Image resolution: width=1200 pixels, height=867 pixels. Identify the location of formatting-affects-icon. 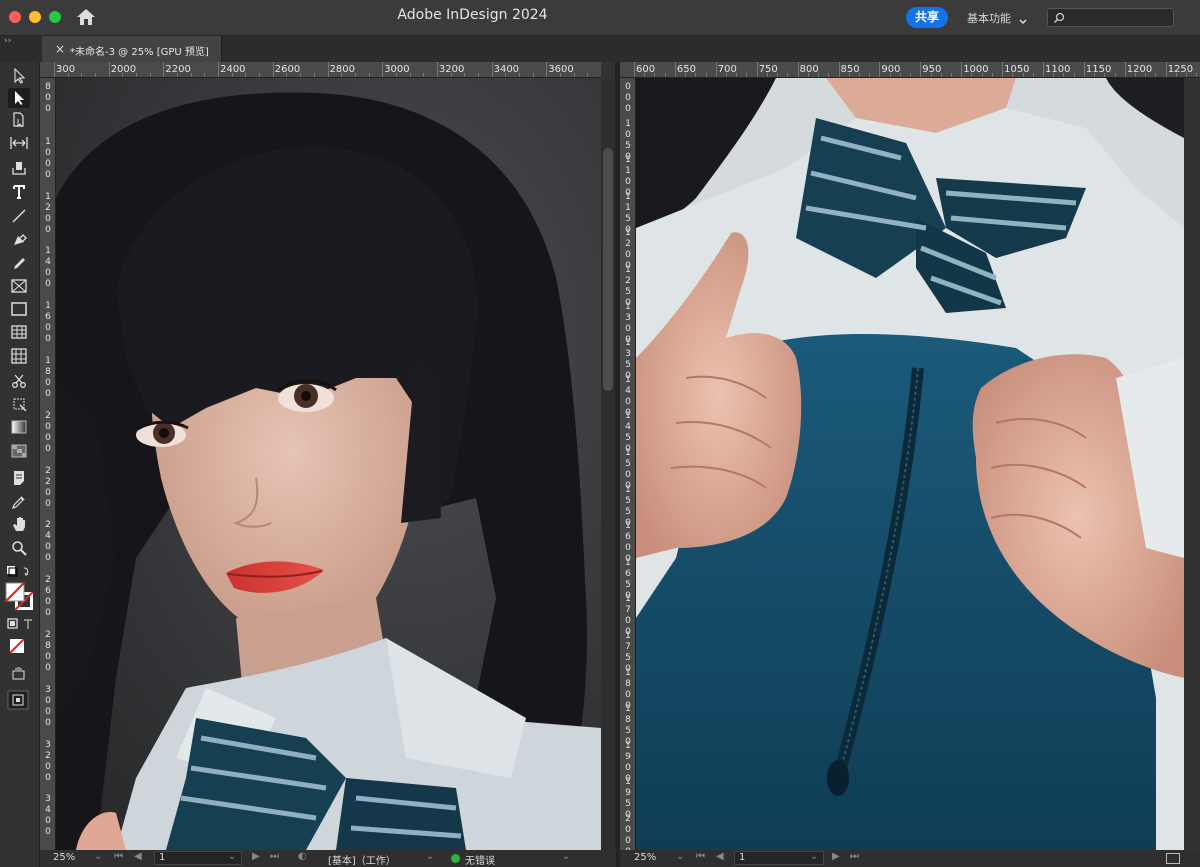
(21, 623).